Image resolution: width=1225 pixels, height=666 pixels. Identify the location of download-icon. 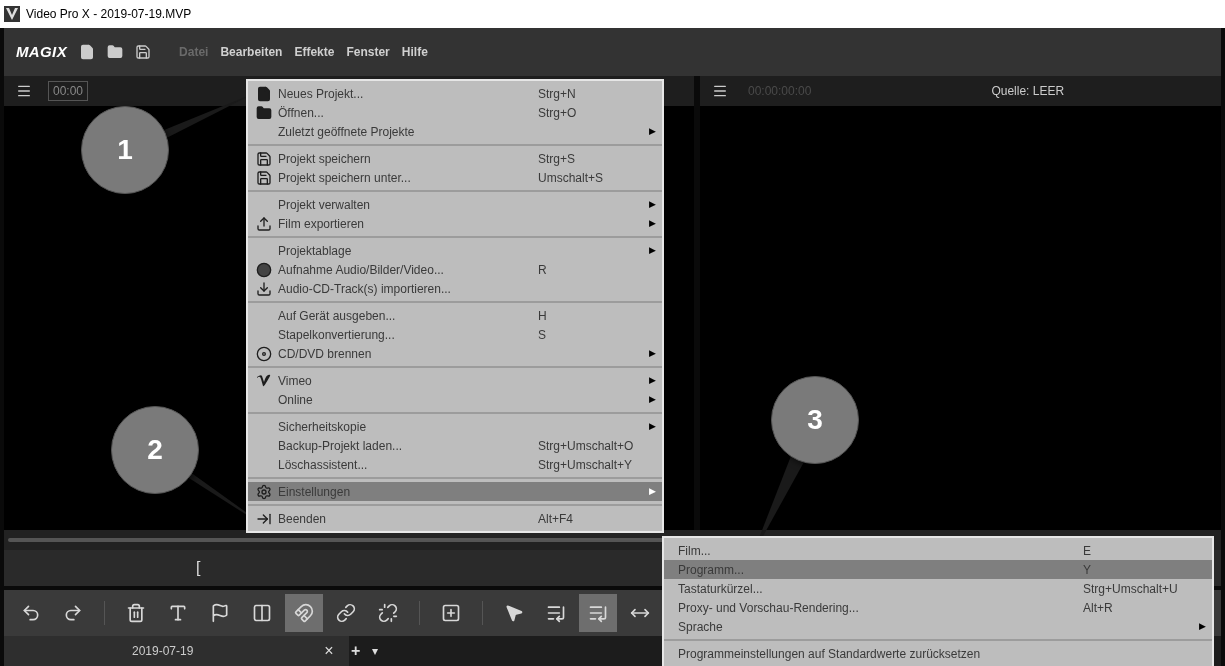
(264, 288).